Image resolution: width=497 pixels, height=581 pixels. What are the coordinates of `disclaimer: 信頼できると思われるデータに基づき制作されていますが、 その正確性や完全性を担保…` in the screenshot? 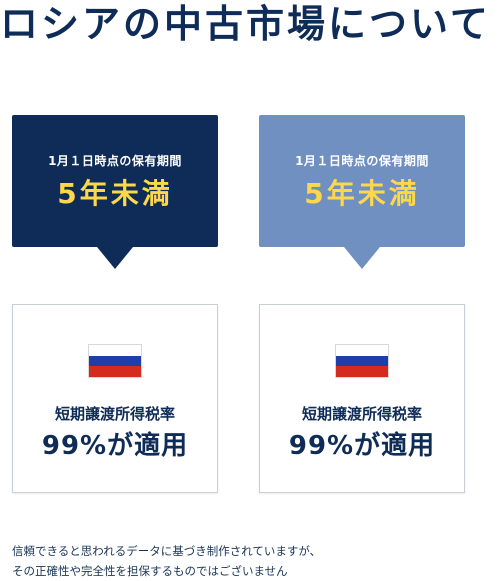 It's located at (252, 561).